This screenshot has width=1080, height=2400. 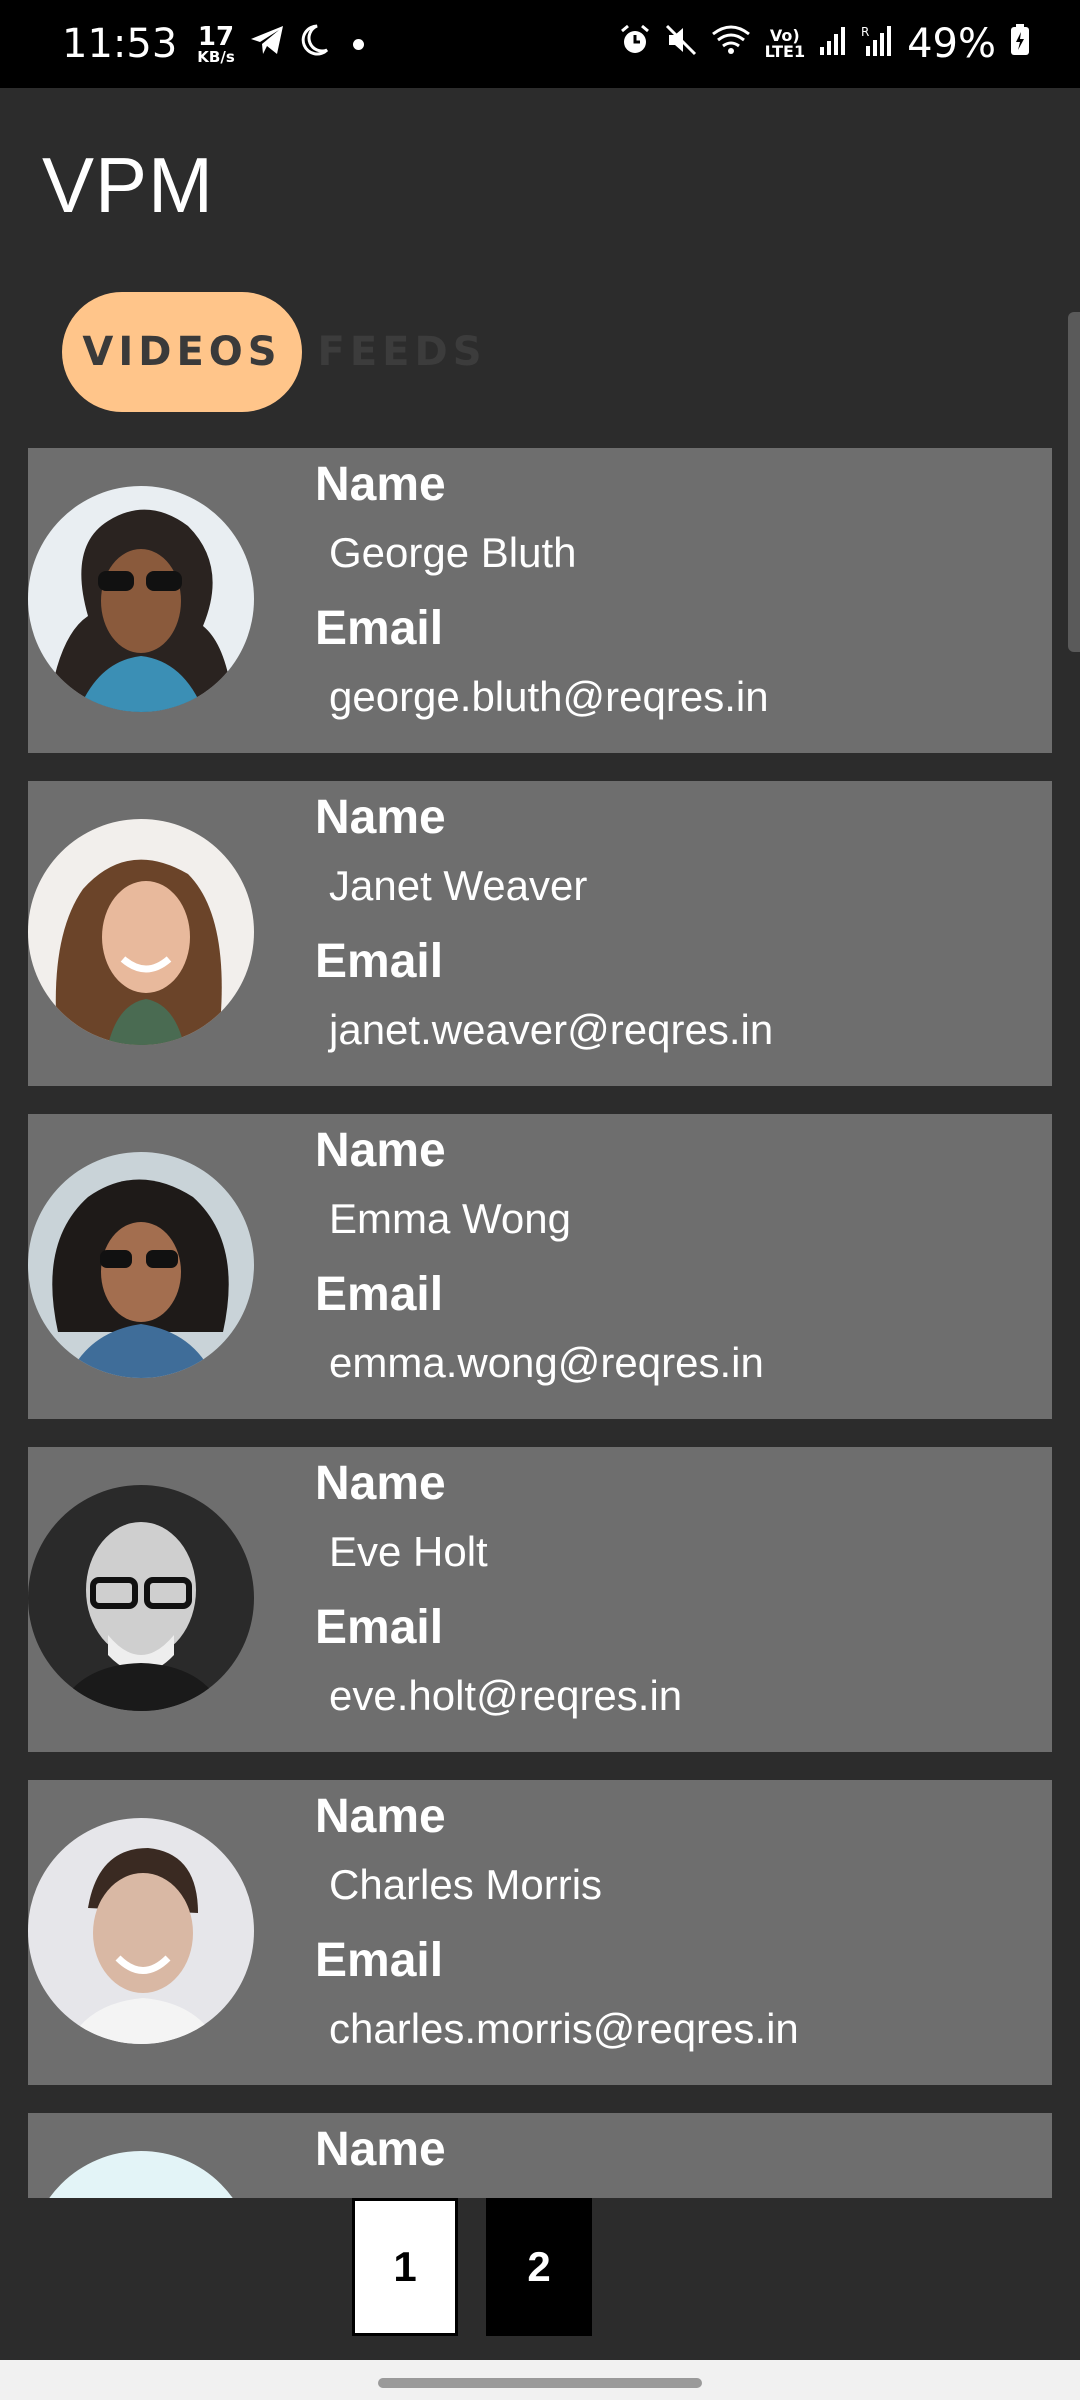 I want to click on user-name: Janet Weaver, so click(x=458, y=885).